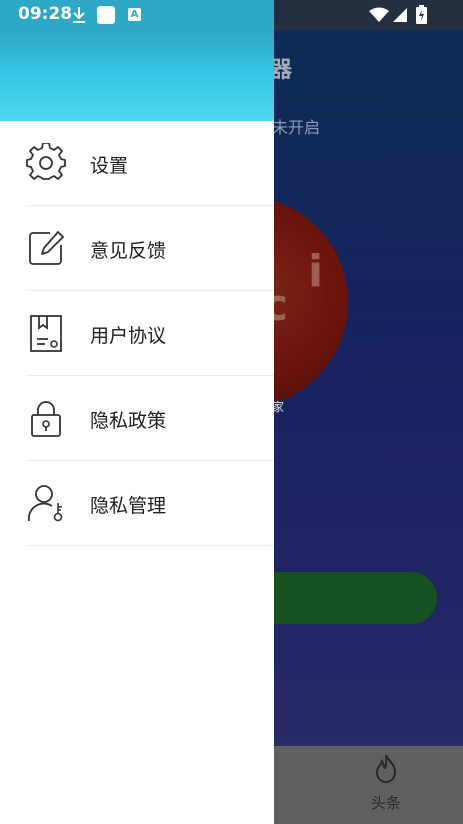 The width and height of the screenshot is (463, 824). Describe the element at coordinates (46, 333) in the screenshot. I see `document-icon` at that location.